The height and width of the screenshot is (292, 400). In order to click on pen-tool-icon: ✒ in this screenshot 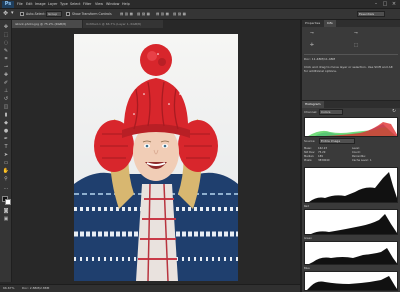, I will do `click(6, 139)`.